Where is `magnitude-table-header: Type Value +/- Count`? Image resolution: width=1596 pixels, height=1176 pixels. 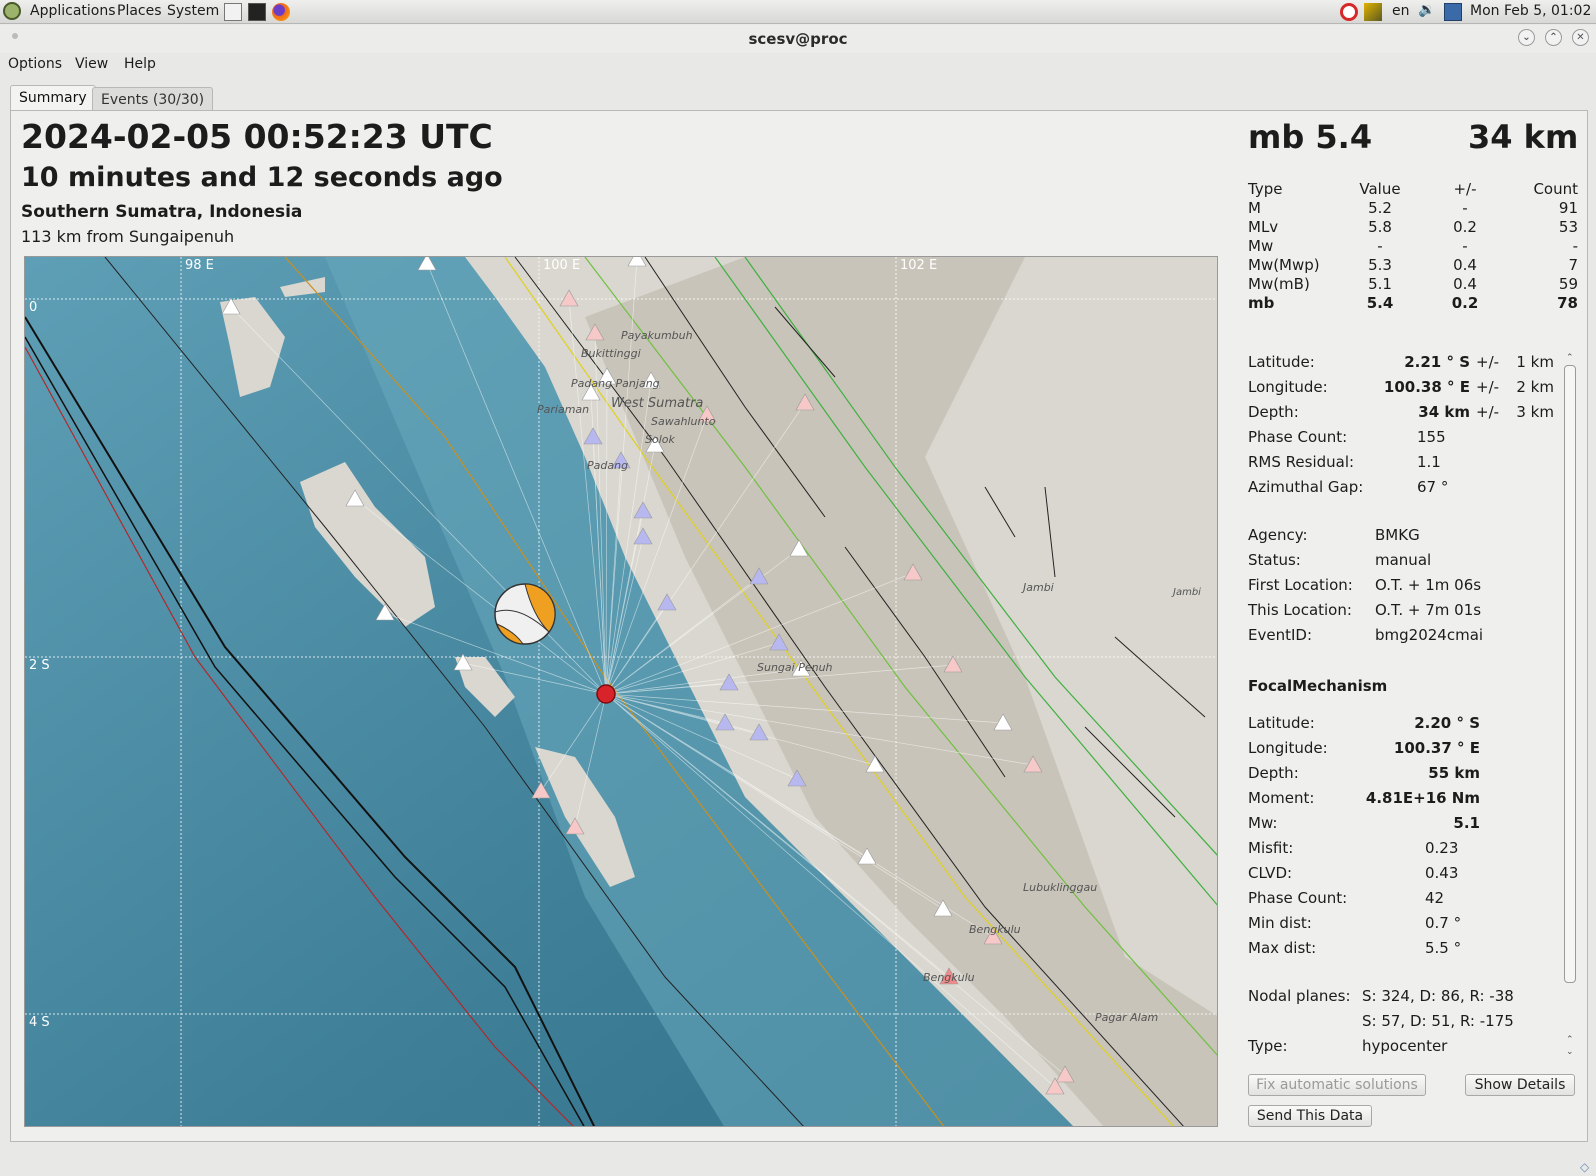
magnitude-table-header: Type Value +/- Count is located at coordinates (1413, 189).